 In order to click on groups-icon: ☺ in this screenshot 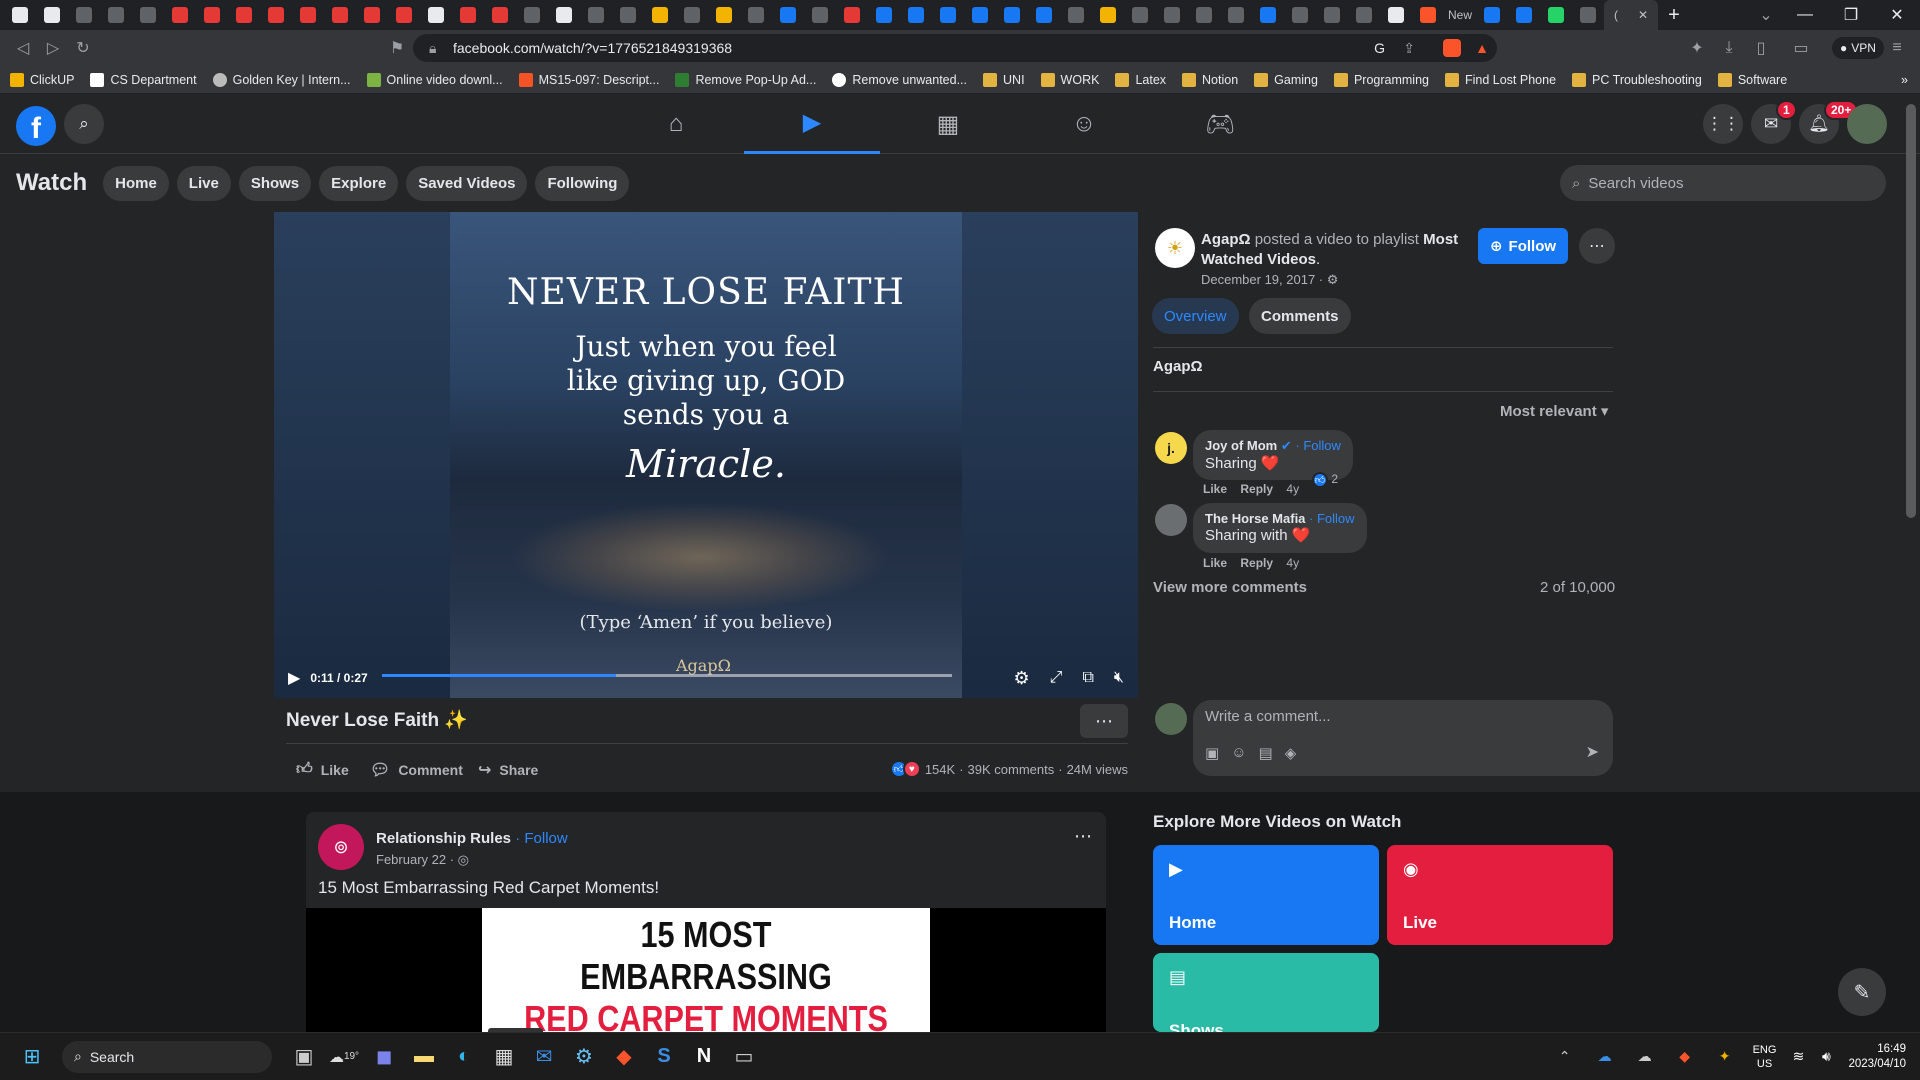, I will do `click(1084, 124)`.